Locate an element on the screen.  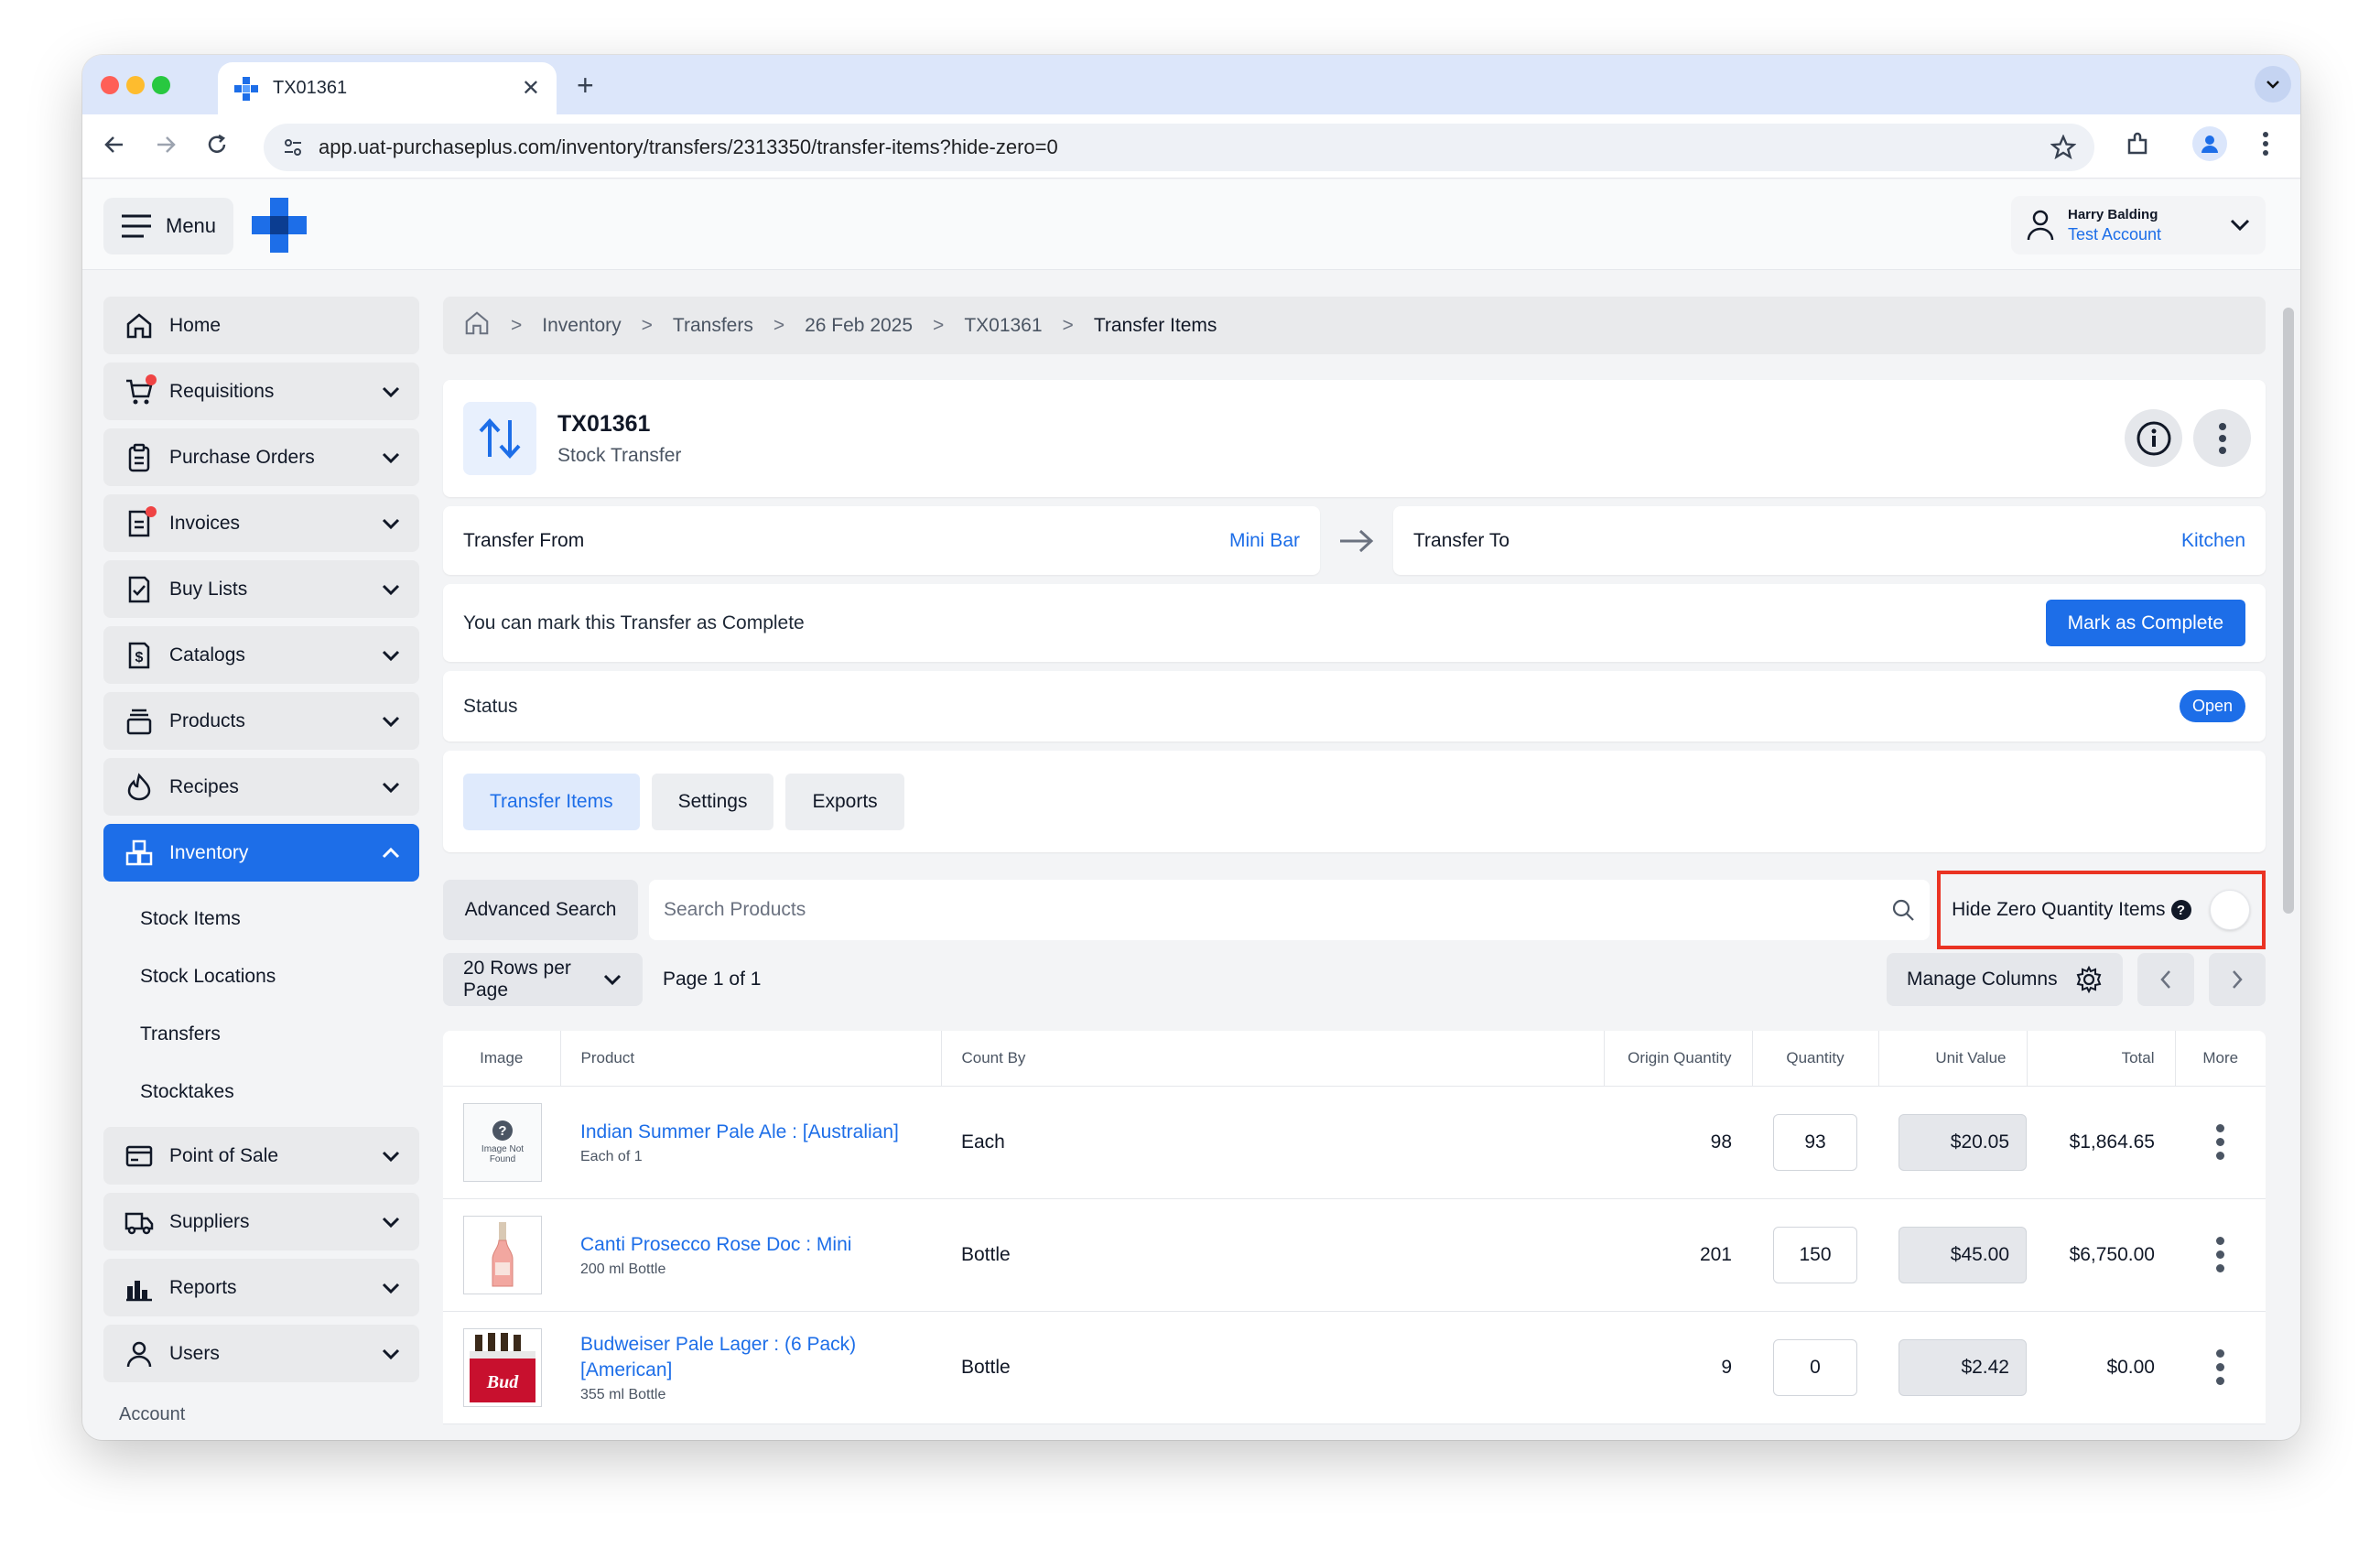
sidebar-item-catalogs: $ Catalogs is located at coordinates (261, 655).